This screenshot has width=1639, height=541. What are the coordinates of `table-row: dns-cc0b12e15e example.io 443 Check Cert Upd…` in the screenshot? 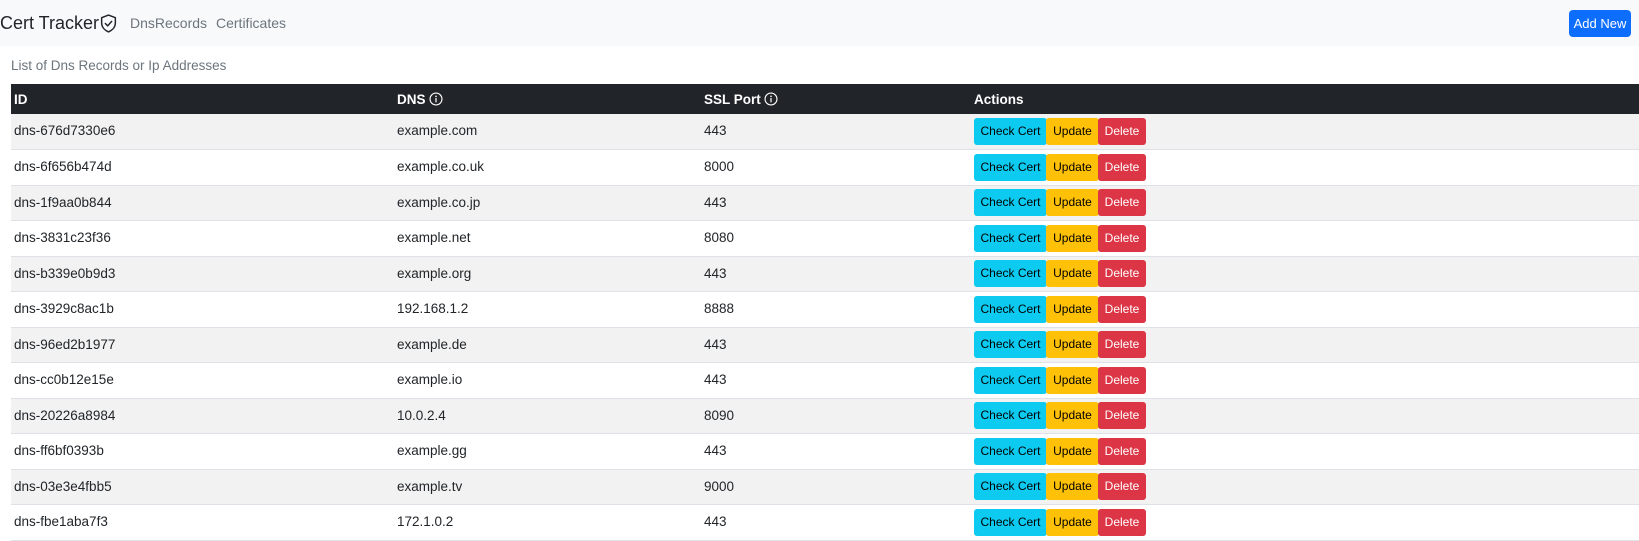 It's located at (825, 381).